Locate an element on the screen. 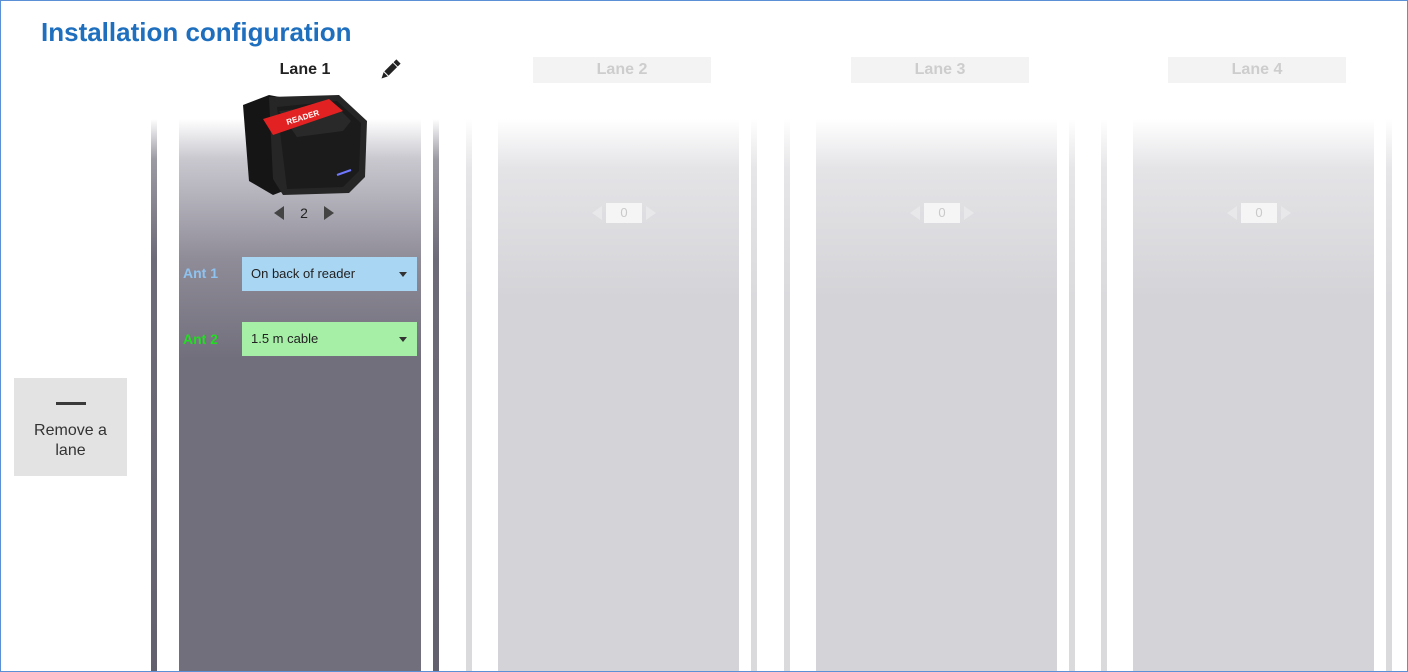  lane-1-title: Lane 1 is located at coordinates (305, 69).